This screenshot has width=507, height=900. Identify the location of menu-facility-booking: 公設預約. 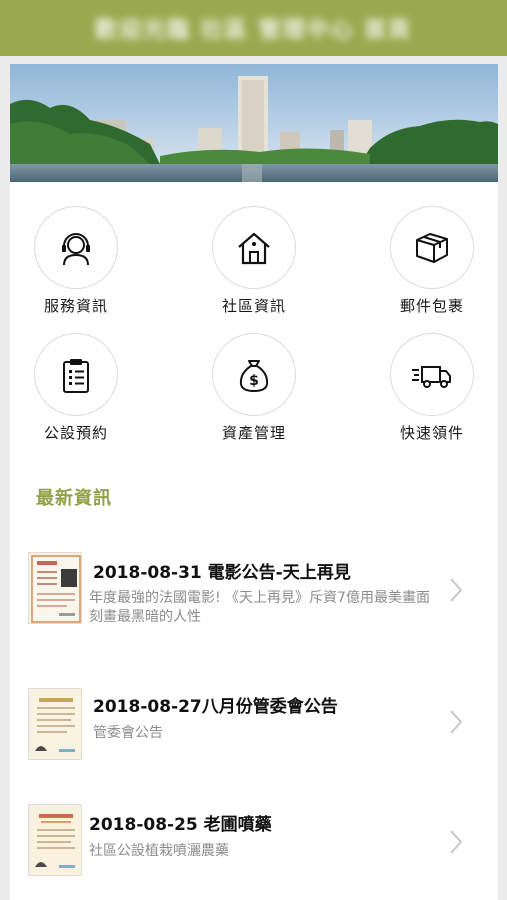
(76, 388).